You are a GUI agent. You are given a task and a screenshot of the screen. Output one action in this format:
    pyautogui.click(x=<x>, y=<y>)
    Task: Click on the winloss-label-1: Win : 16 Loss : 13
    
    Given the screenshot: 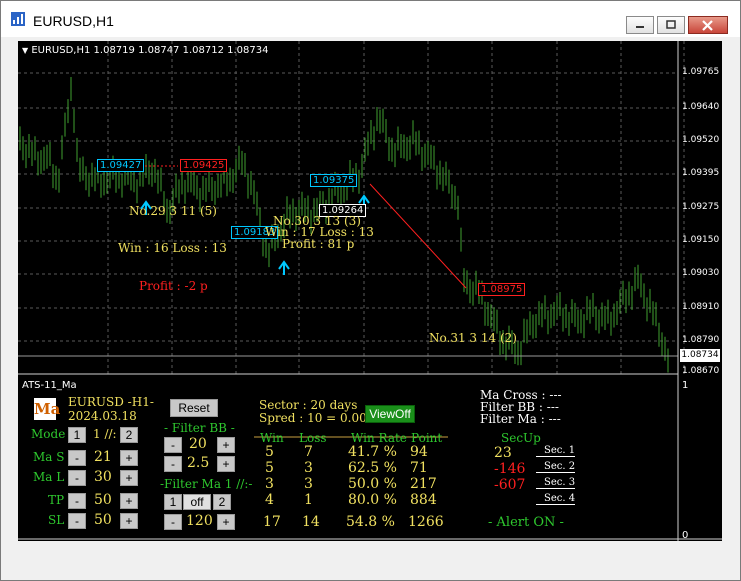 What is the action you would take?
    pyautogui.click(x=172, y=248)
    